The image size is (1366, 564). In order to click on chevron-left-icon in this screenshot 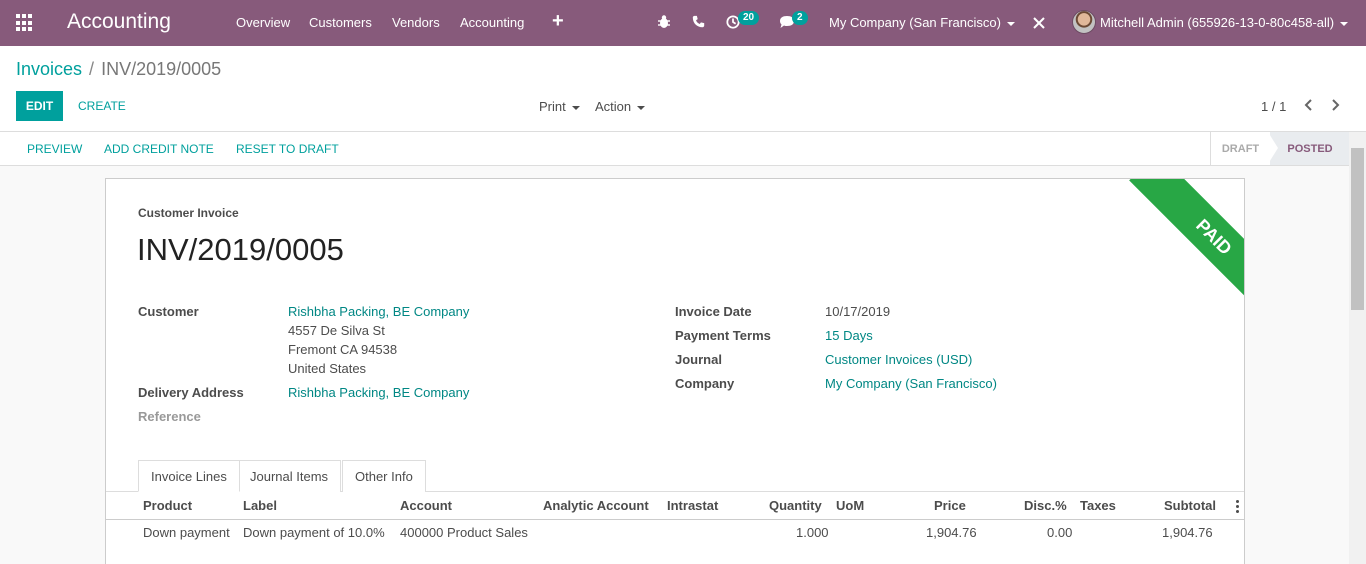, I will do `click(1309, 105)`.